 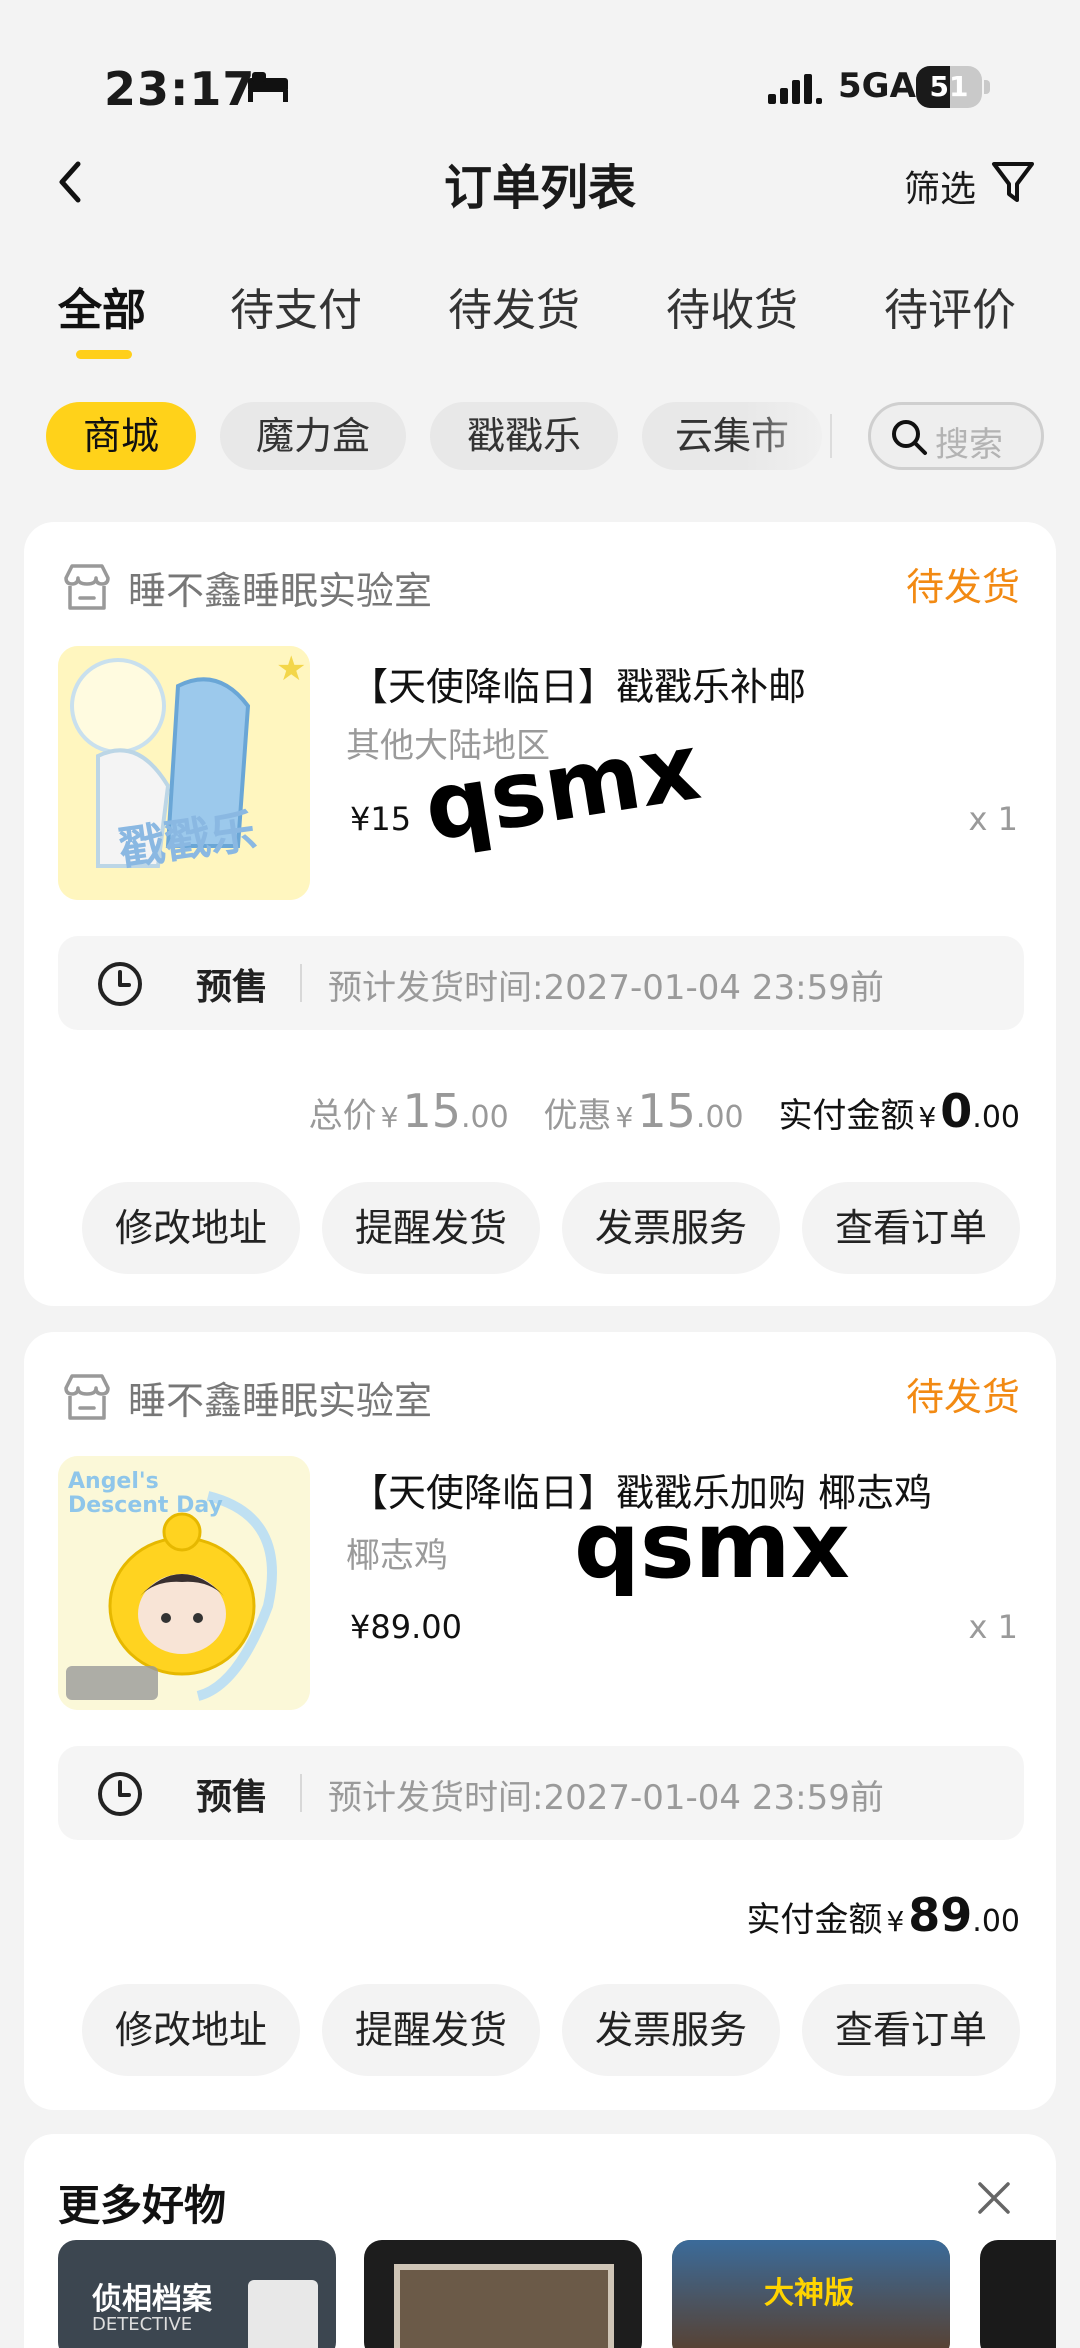 I want to click on paid-amount: 89, so click(x=940, y=1915).